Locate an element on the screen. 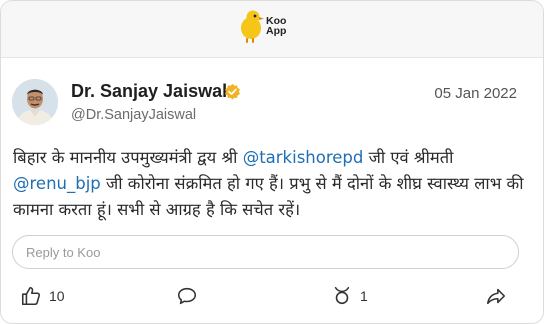 Image resolution: width=544 pixels, height=324 pixels. like-button: 10 is located at coordinates (42, 296).